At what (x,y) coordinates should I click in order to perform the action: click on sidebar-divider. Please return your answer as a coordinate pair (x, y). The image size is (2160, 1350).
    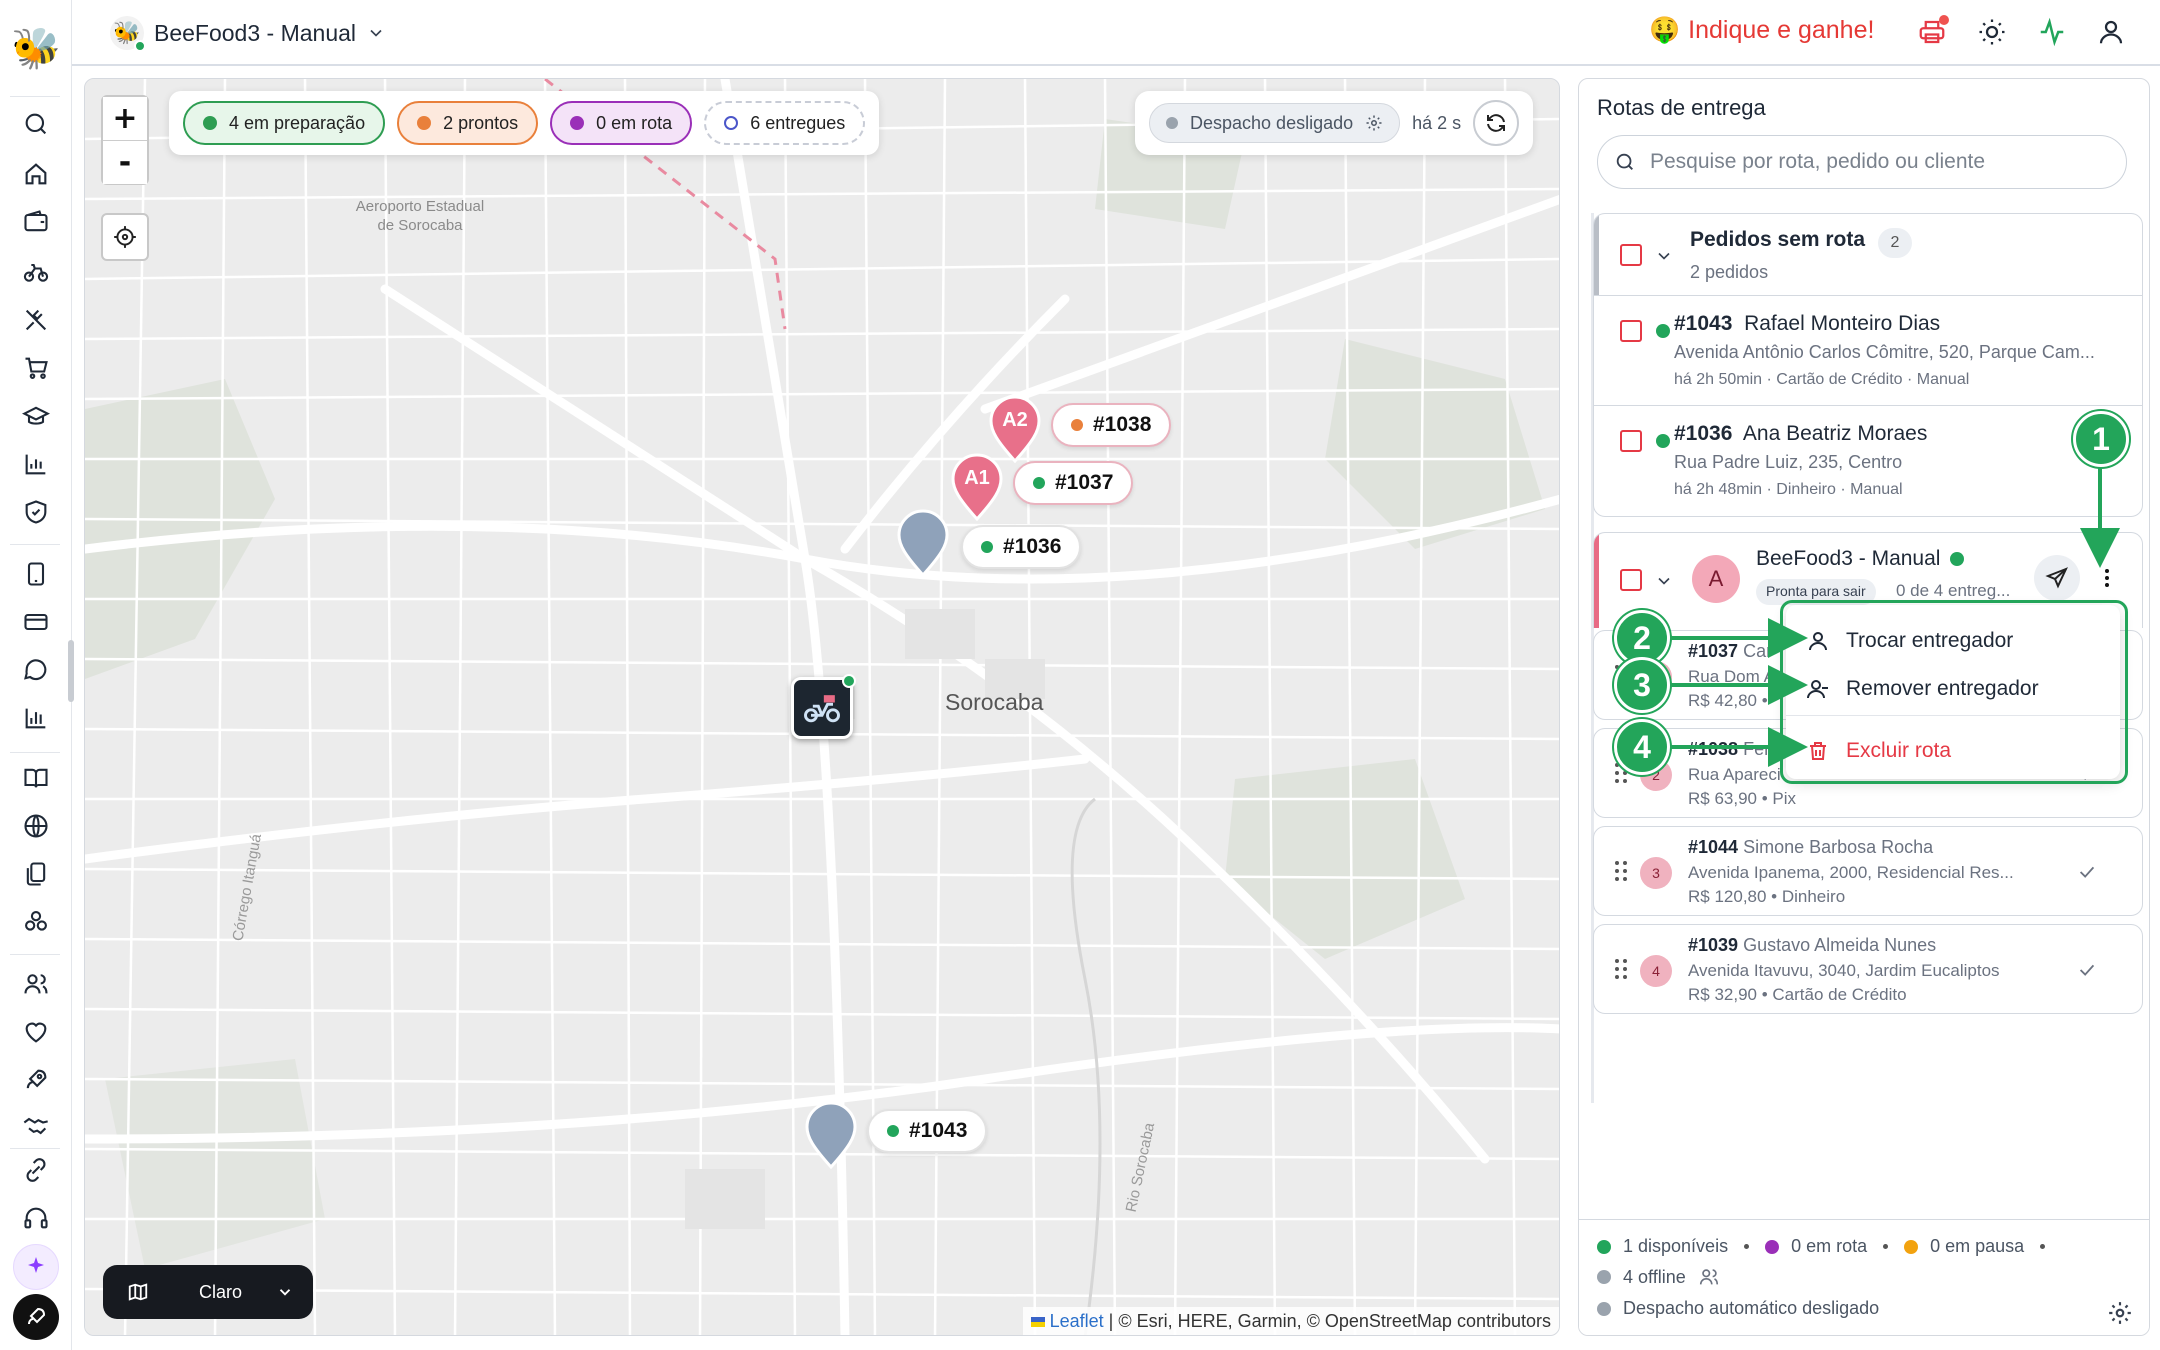
    Looking at the image, I should click on (35, 954).